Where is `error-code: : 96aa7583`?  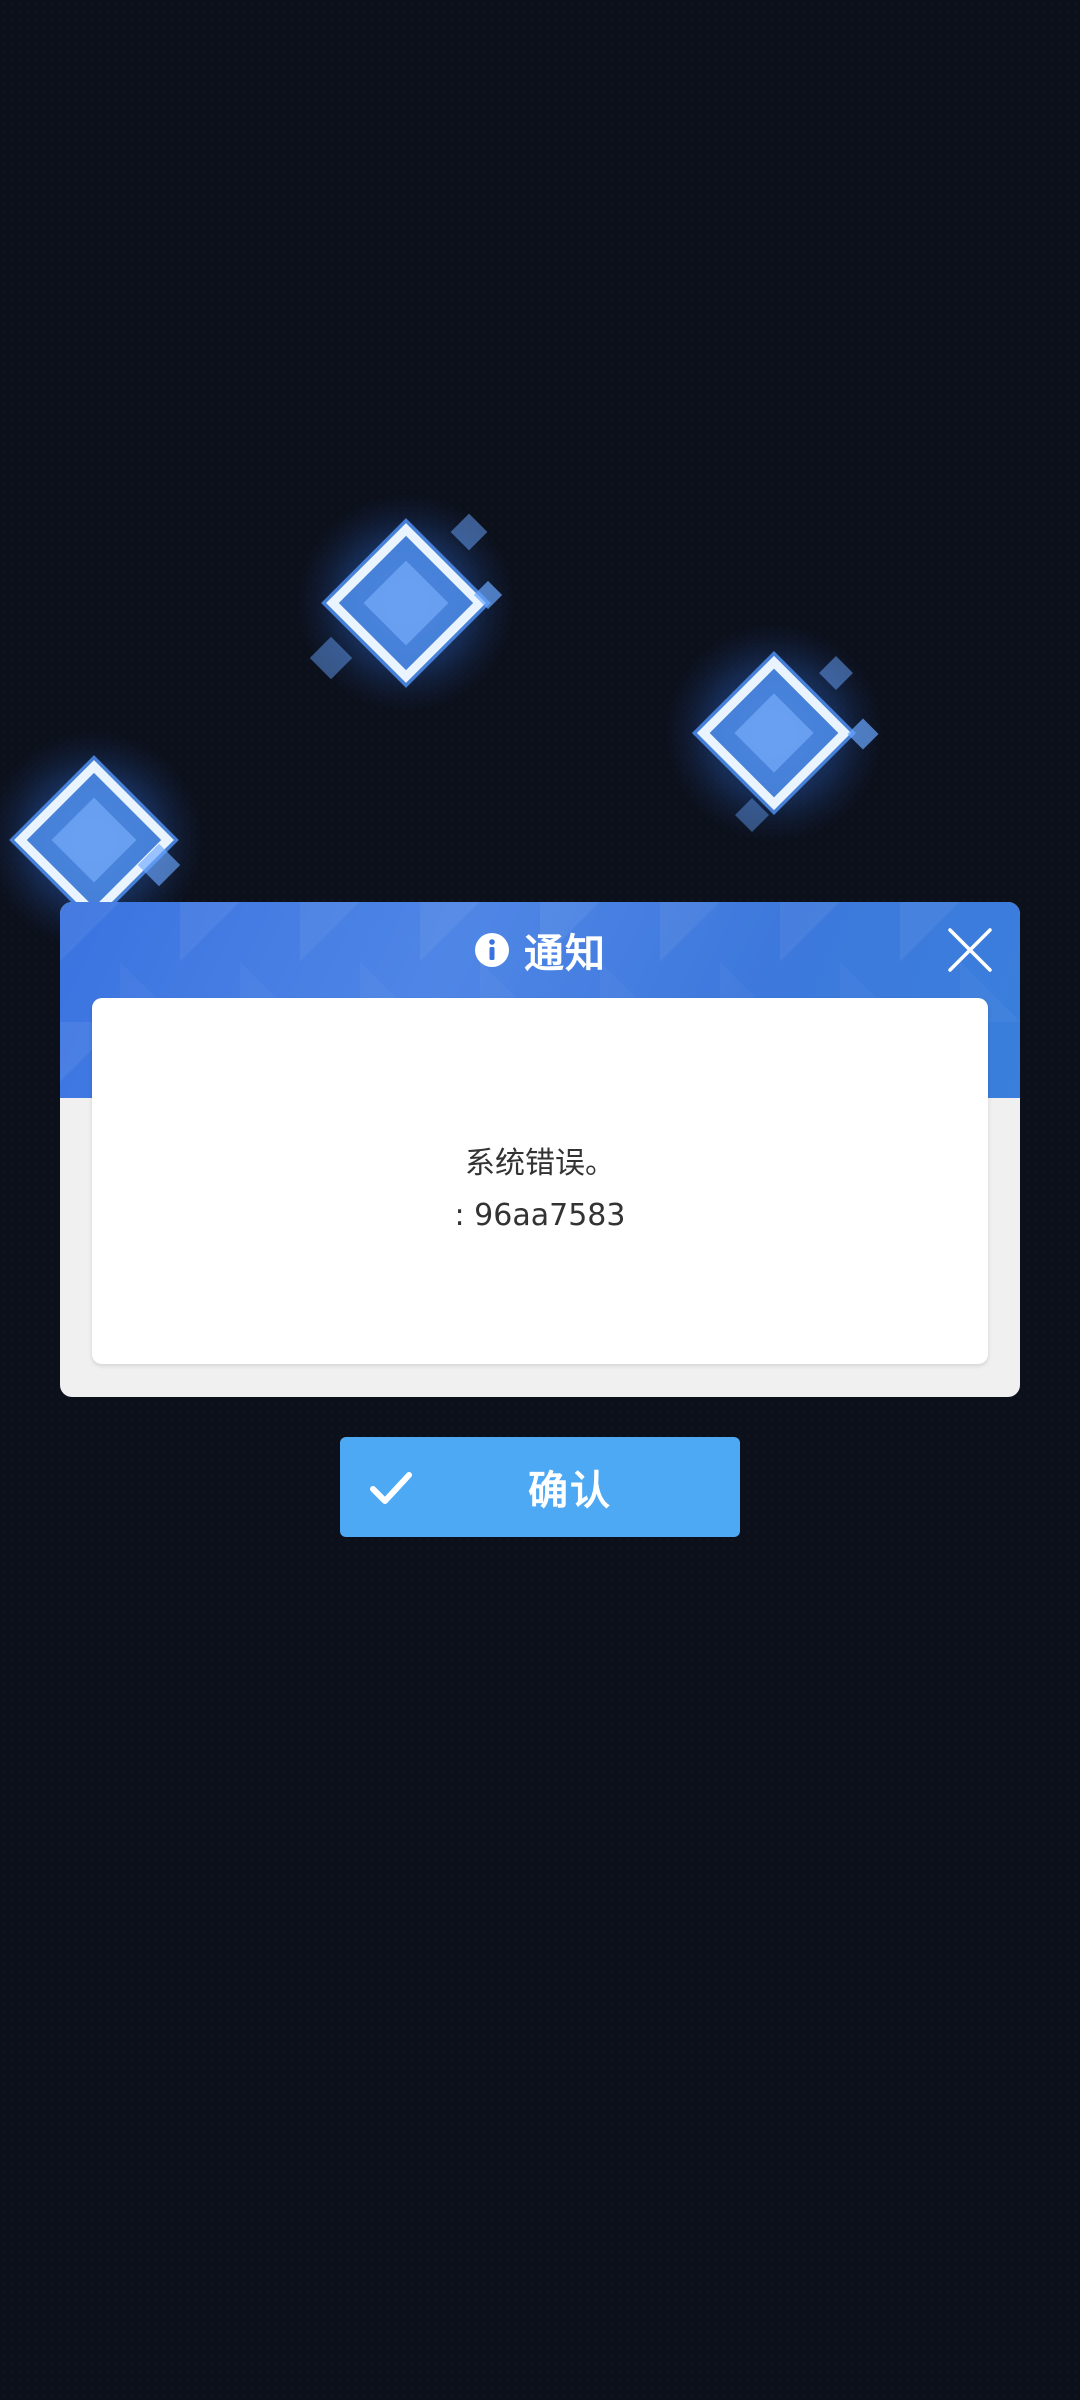
error-code: : 96aa7583 is located at coordinates (540, 1215).